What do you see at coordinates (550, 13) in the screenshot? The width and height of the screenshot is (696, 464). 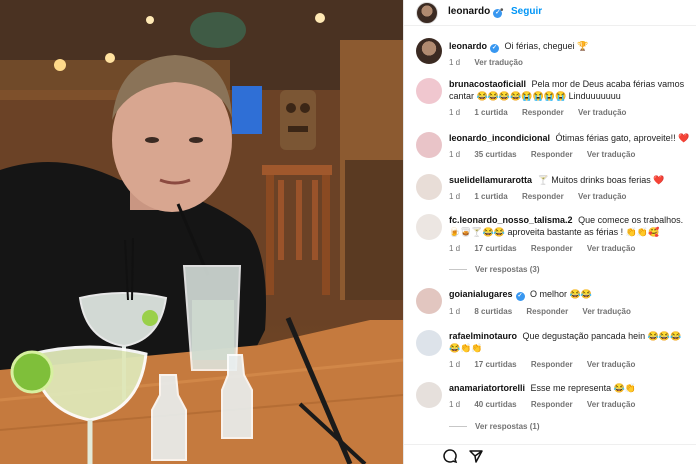 I see `post-header: leonardo ✓ • Seguir` at bounding box center [550, 13].